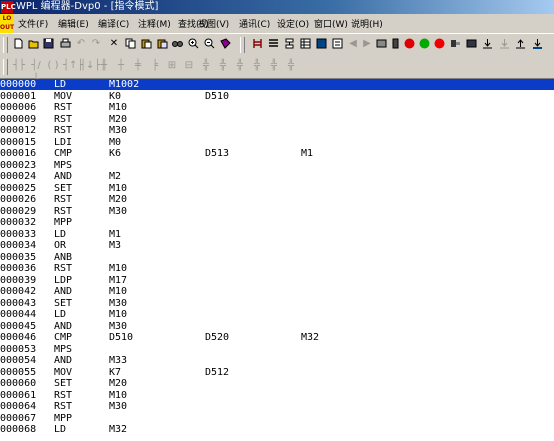 Image resolution: width=554 pixels, height=441 pixels. Describe the element at coordinates (277, 142) in the screenshot. I see `instruction-row: 000015 LDI M0` at that location.